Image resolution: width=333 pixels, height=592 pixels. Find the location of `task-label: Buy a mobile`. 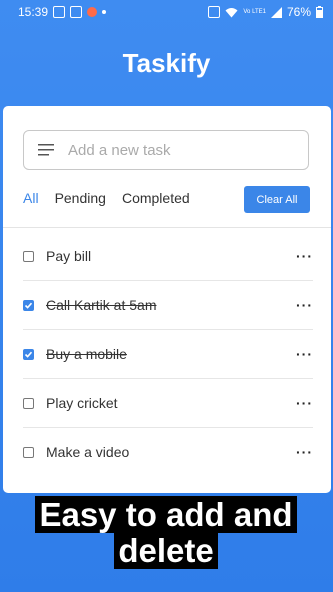

task-label: Buy a mobile is located at coordinates (86, 354).